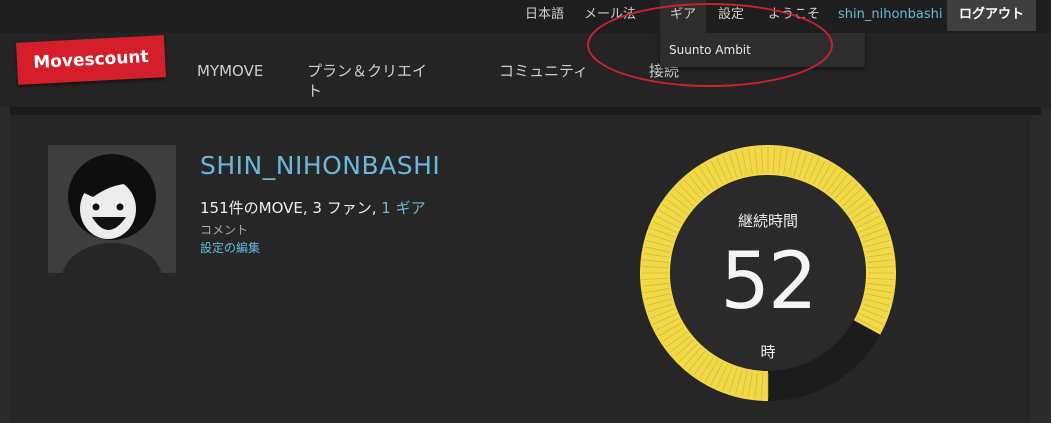 The image size is (1051, 423). Describe the element at coordinates (890, 16) in the screenshot. I see `username-link: shin_nihonbashi` at that location.